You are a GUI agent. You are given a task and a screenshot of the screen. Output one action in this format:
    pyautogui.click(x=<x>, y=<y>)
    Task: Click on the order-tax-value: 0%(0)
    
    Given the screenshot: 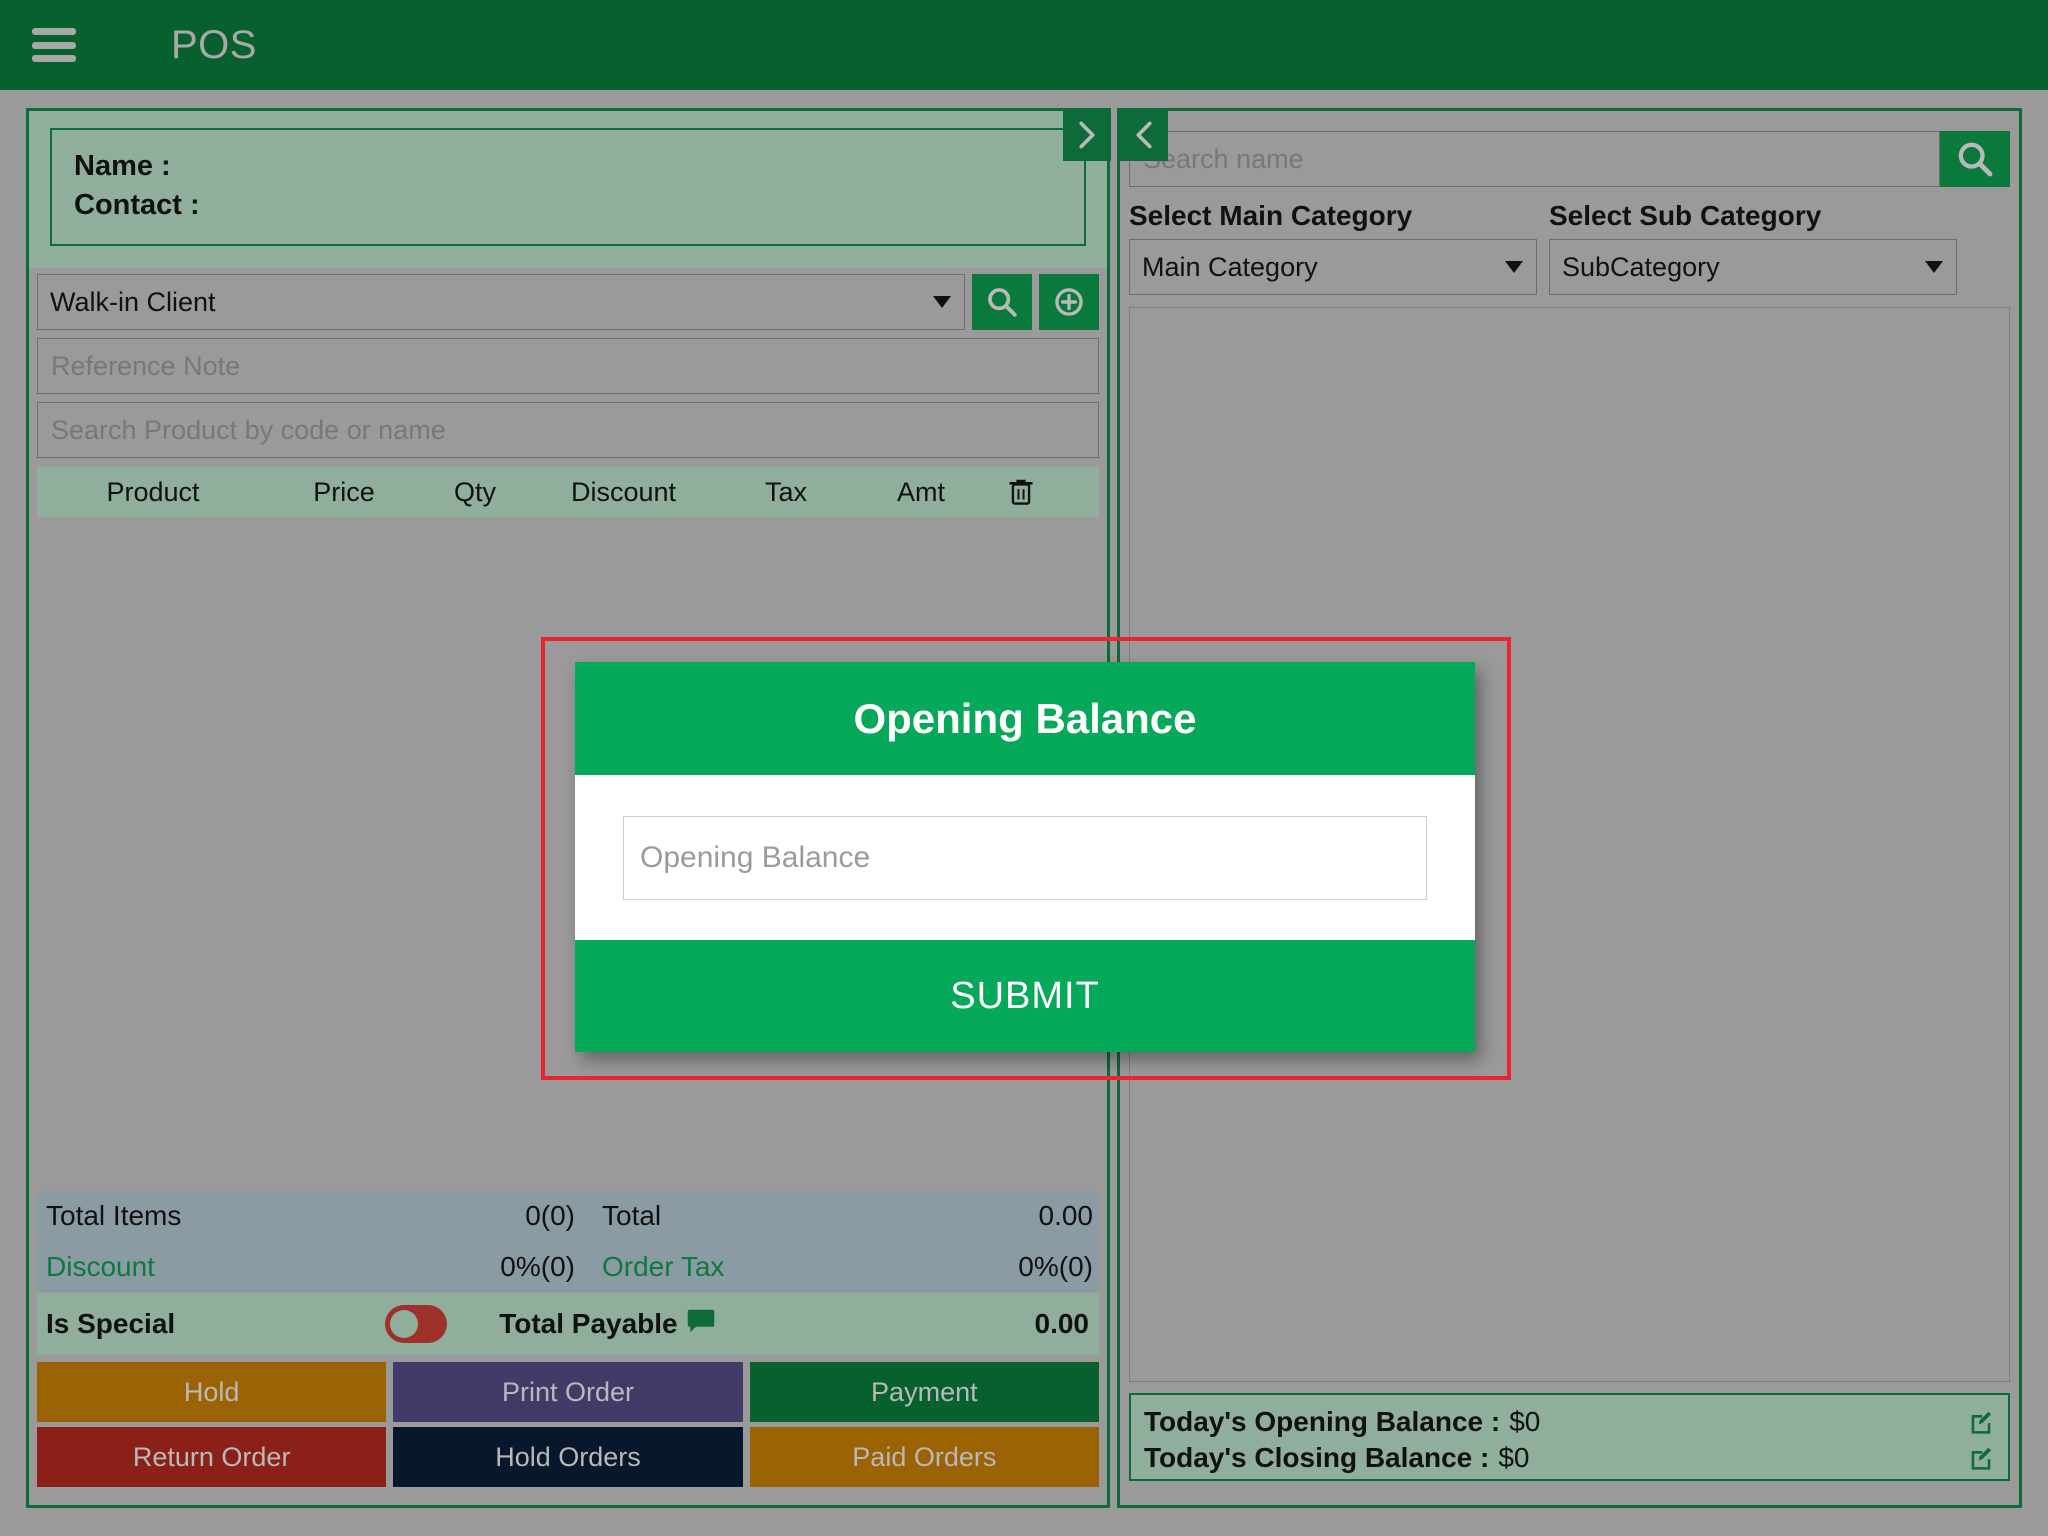 What is the action you would take?
    pyautogui.click(x=1055, y=1267)
    